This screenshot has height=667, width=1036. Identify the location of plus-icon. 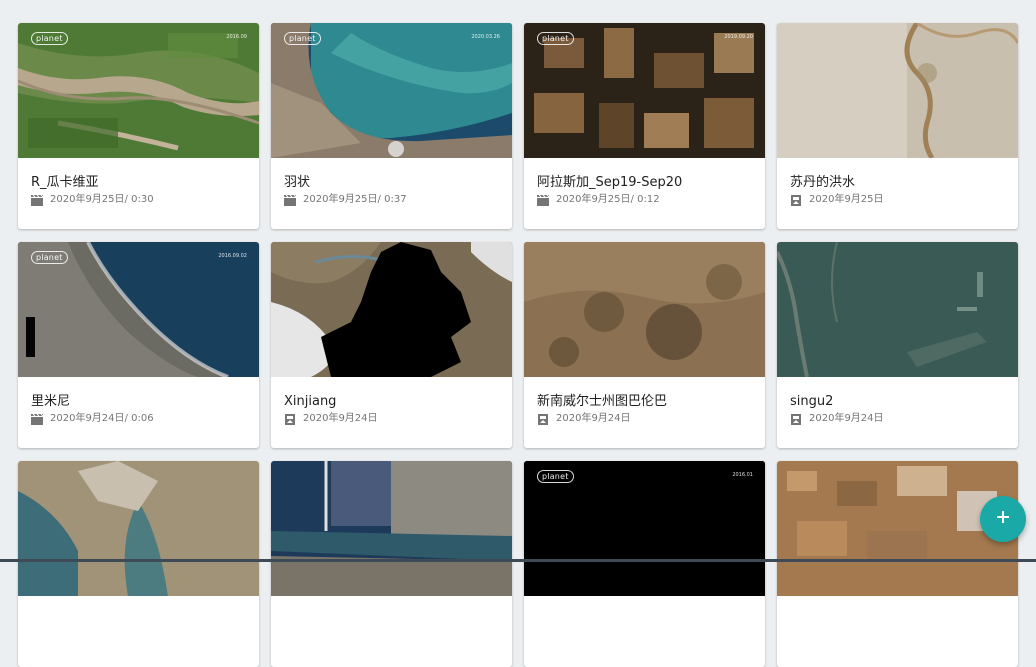
(1003, 519).